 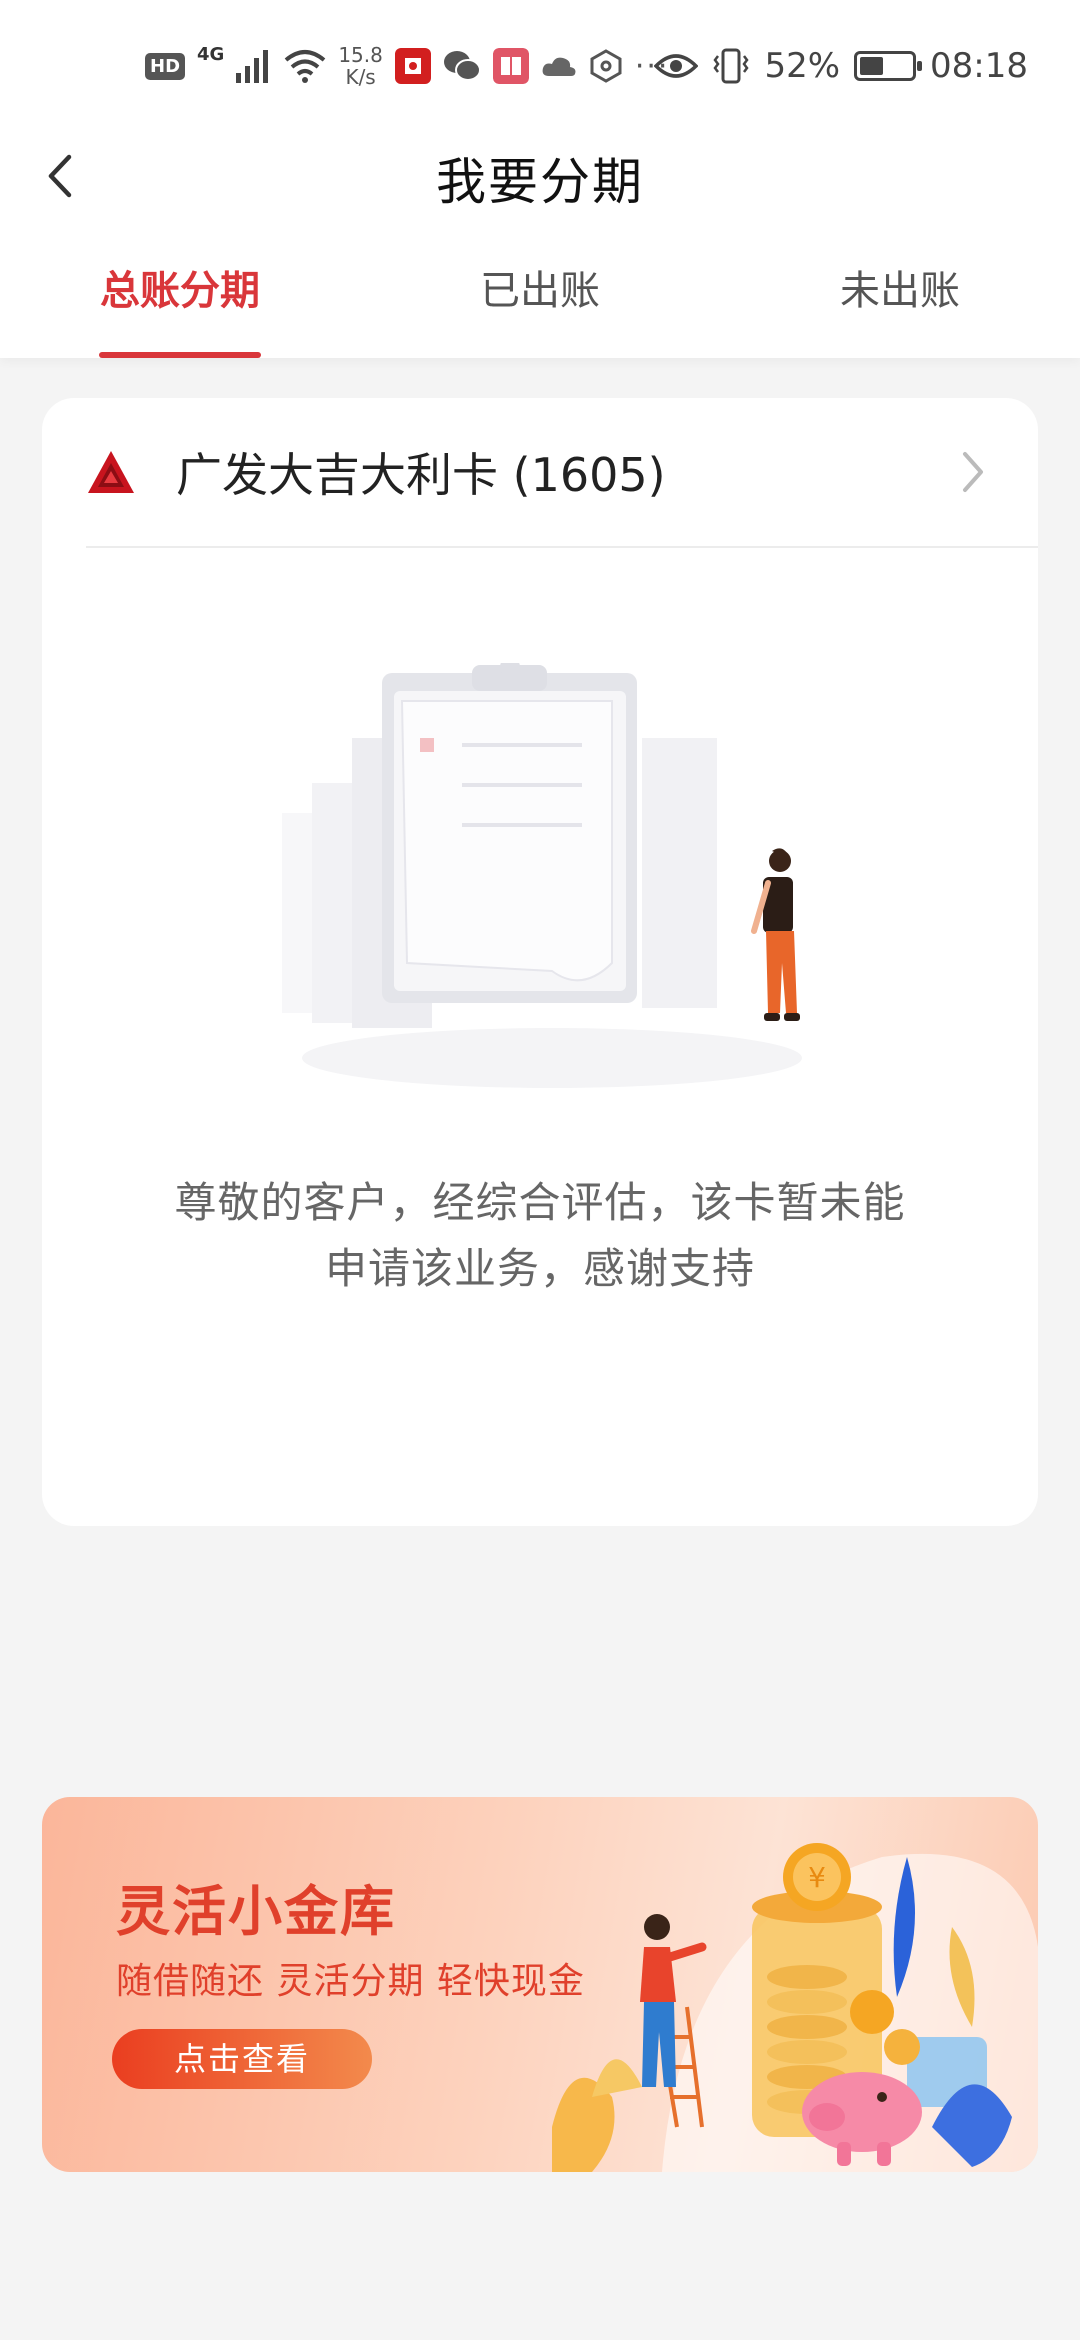 What do you see at coordinates (305, 66) in the screenshot?
I see `wifi-icon` at bounding box center [305, 66].